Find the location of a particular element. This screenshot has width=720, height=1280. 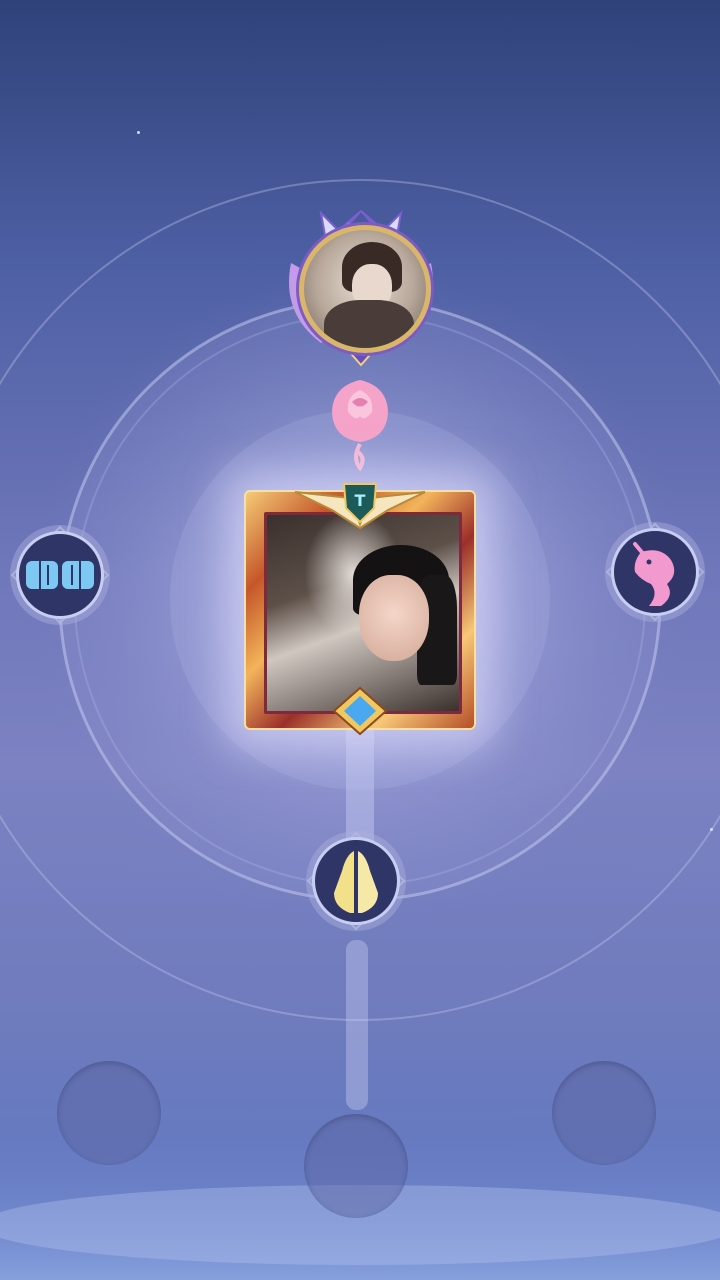

photo-face is located at coordinates (394, 618).